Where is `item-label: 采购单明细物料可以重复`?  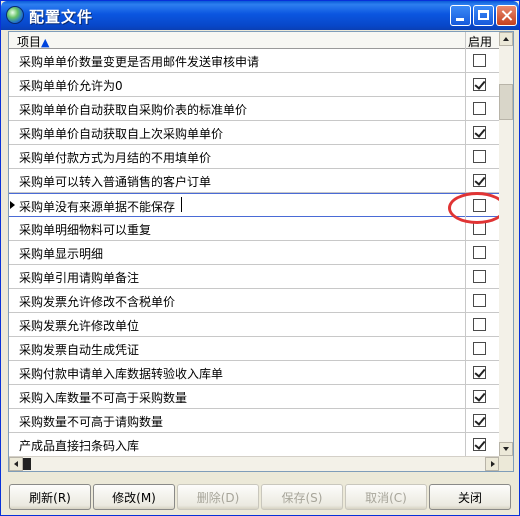
item-label: 采购单明细物料可以重复 is located at coordinates (85, 229).